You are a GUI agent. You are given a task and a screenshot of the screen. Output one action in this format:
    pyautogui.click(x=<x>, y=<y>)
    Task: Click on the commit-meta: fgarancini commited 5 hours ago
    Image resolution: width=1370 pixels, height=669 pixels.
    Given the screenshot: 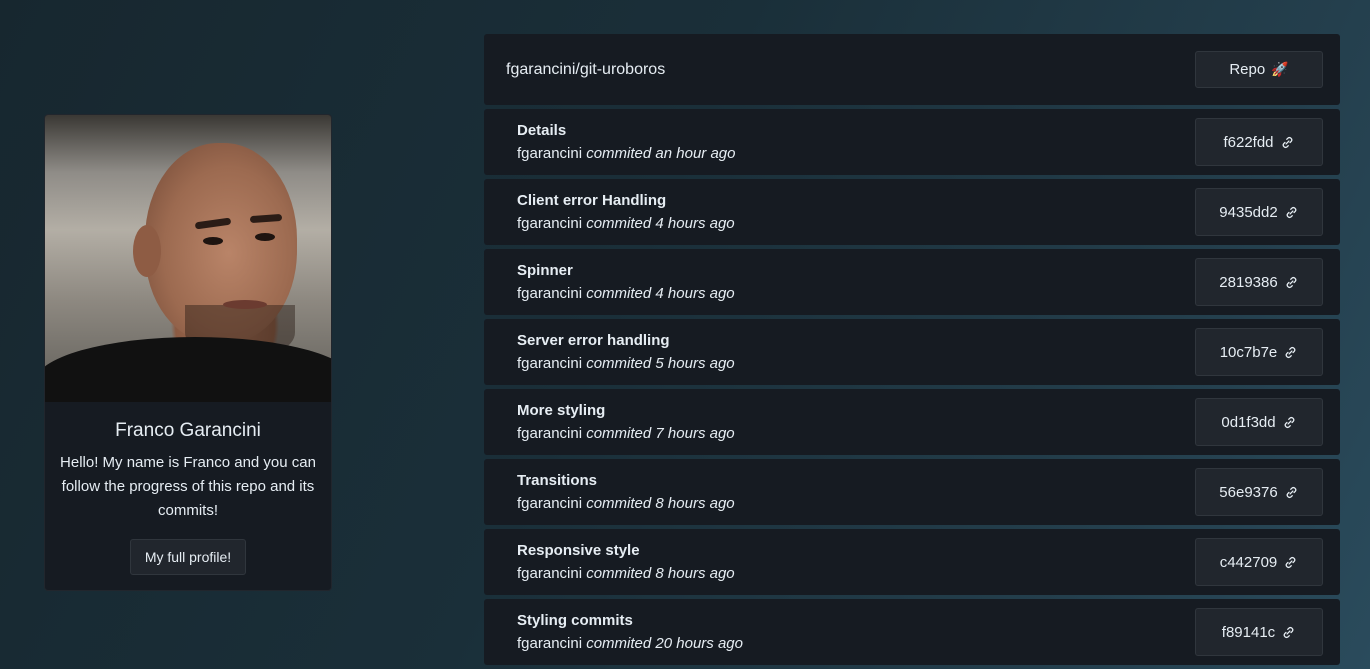 What is the action you would take?
    pyautogui.click(x=626, y=363)
    